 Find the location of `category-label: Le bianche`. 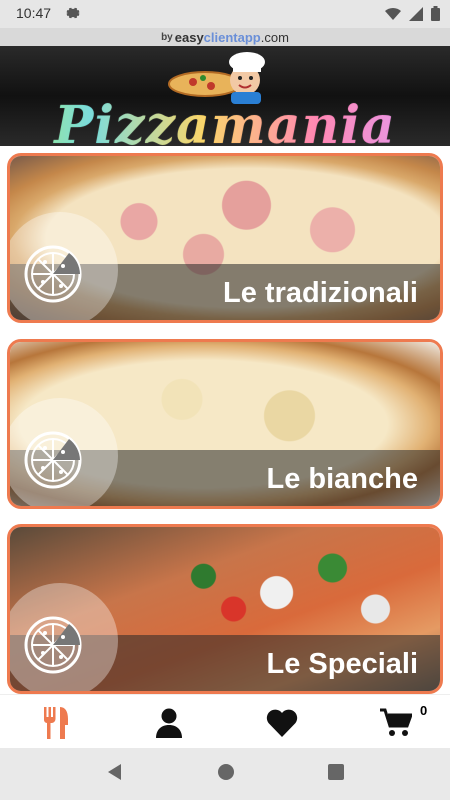

category-label: Le bianche is located at coordinates (342, 479).